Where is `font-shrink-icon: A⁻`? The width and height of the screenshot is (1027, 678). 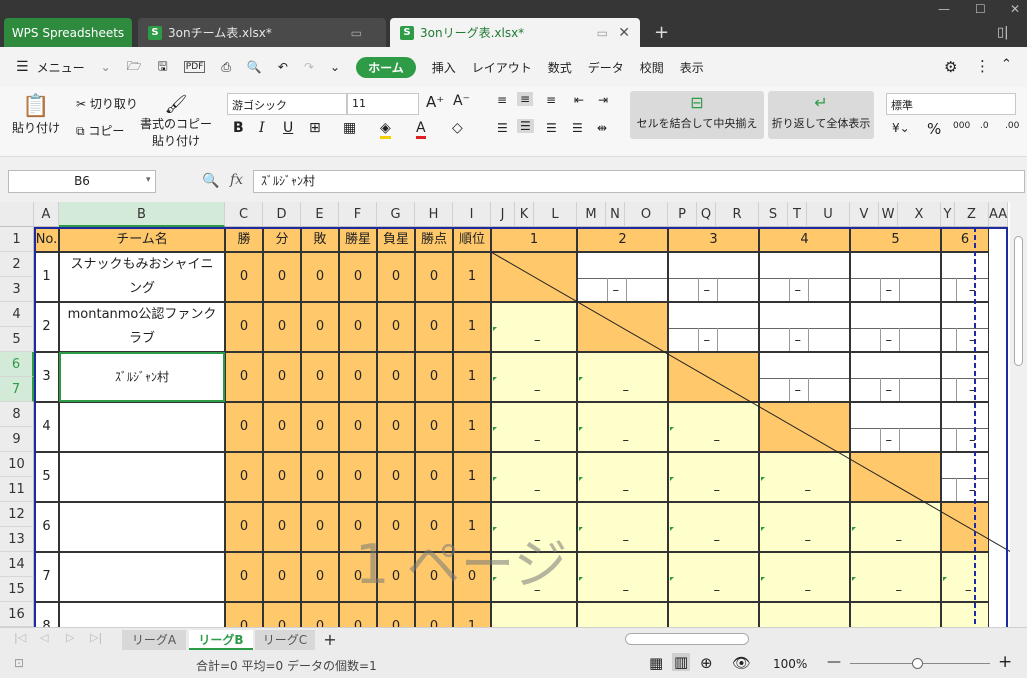 font-shrink-icon: A⁻ is located at coordinates (461, 101).